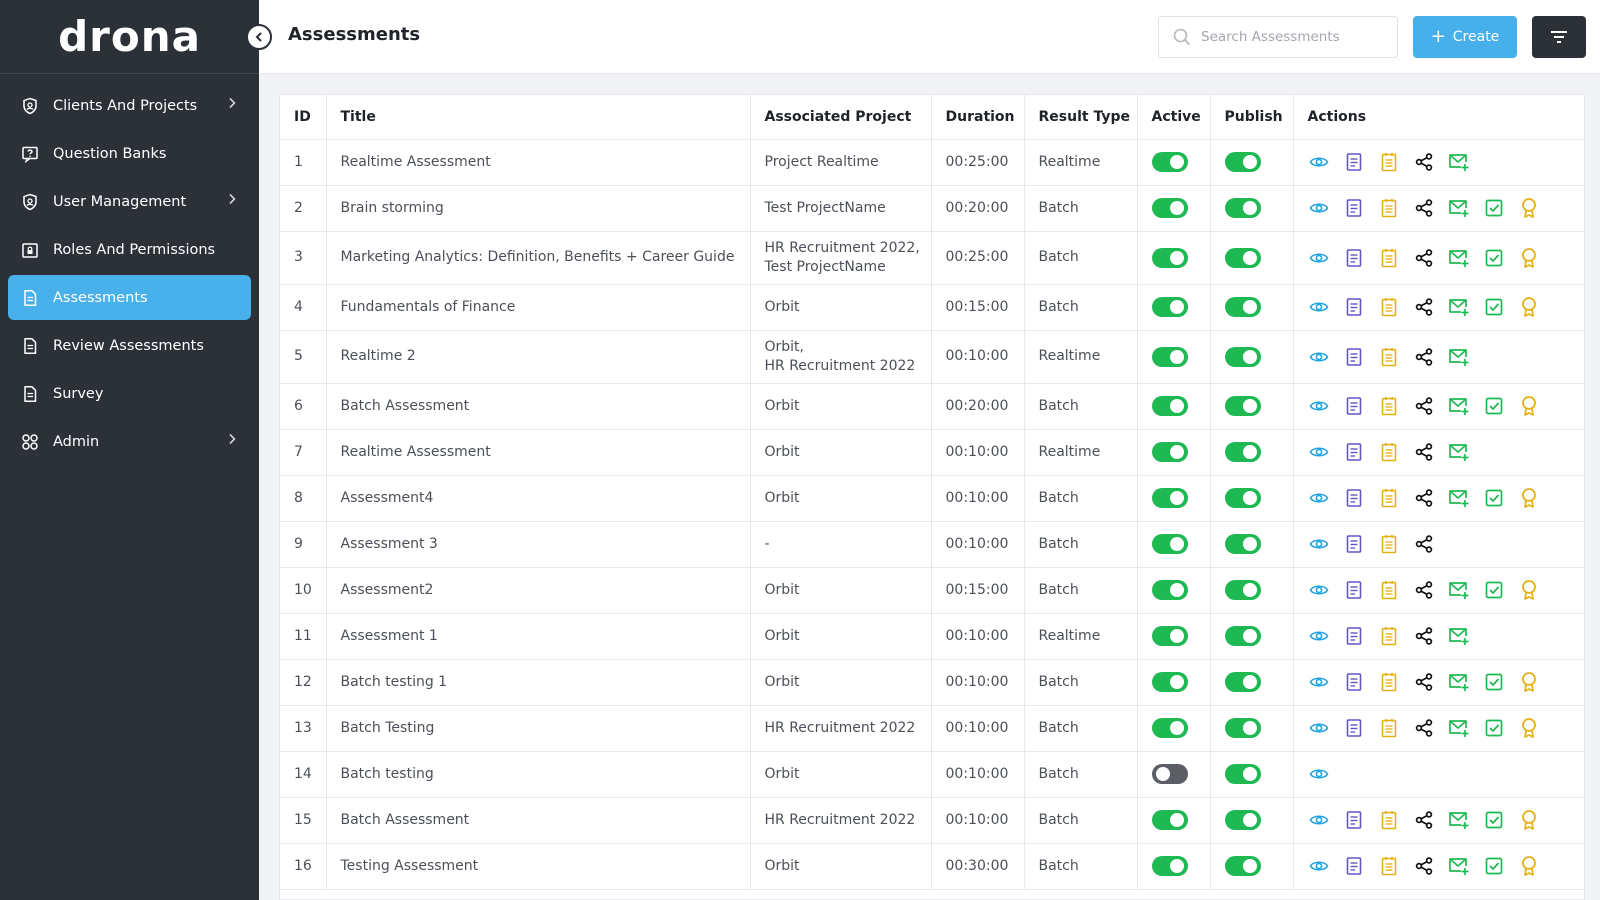  Describe the element at coordinates (129, 201) in the screenshot. I see `sidebar-item-user-management: User Management` at that location.